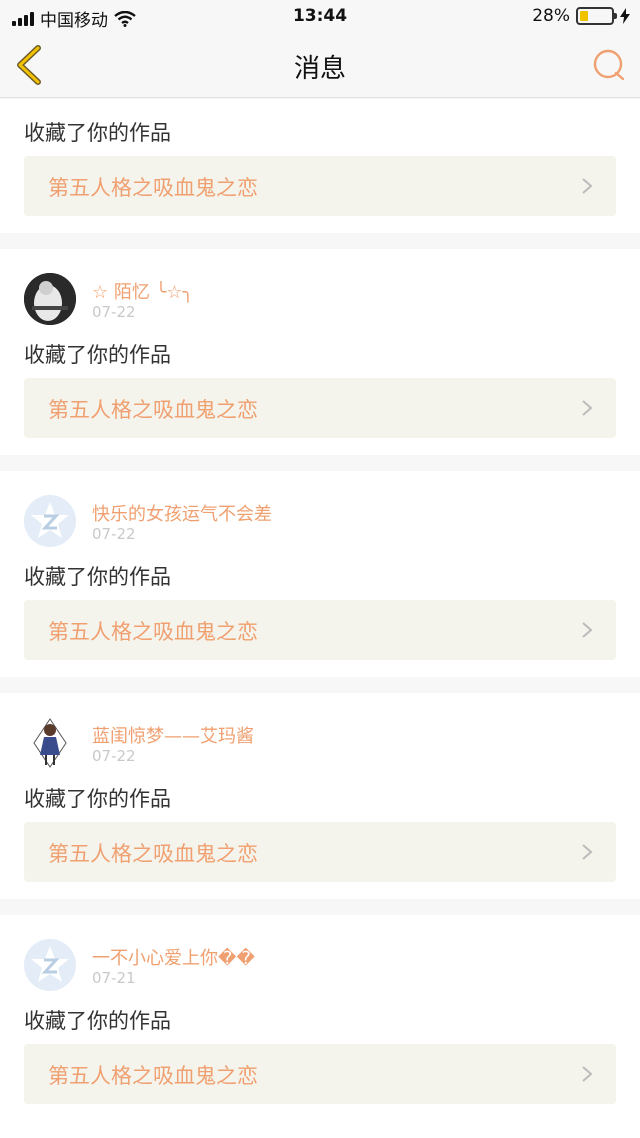 Image resolution: width=640 pixels, height=1138 pixels. What do you see at coordinates (551, 16) in the screenshot?
I see `battery-percent: 28%` at bounding box center [551, 16].